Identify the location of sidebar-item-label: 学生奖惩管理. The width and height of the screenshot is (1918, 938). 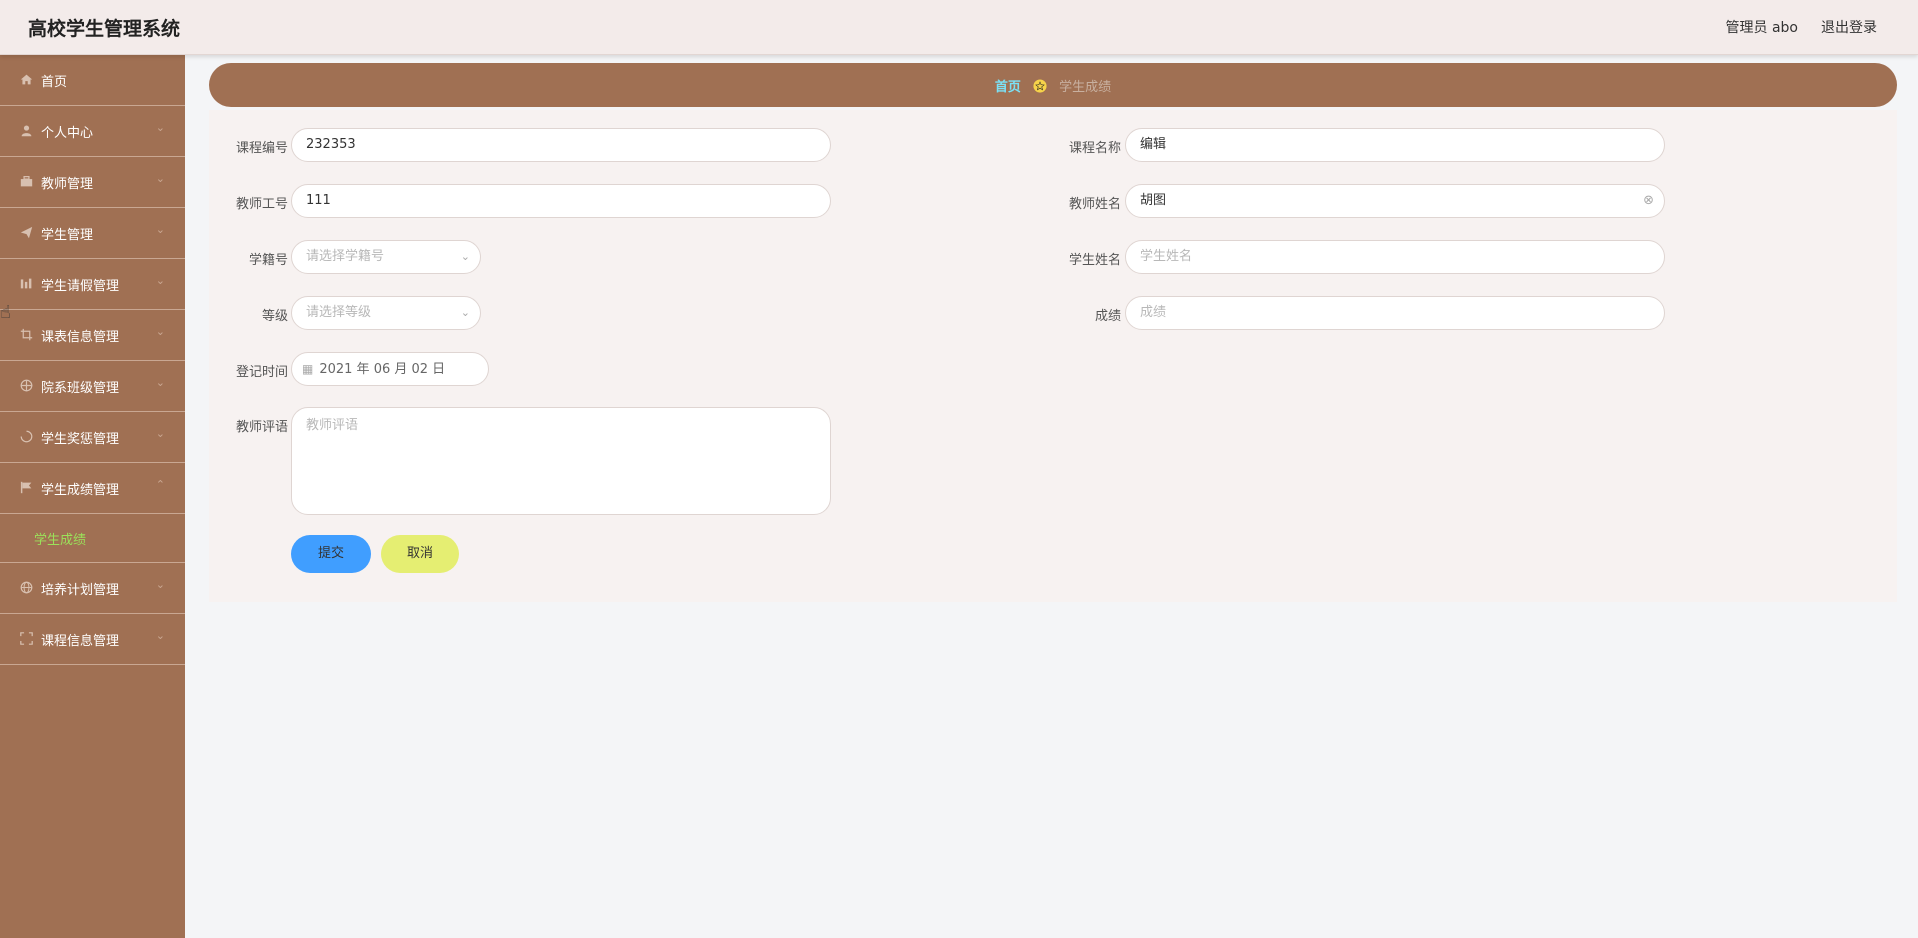
(80, 439).